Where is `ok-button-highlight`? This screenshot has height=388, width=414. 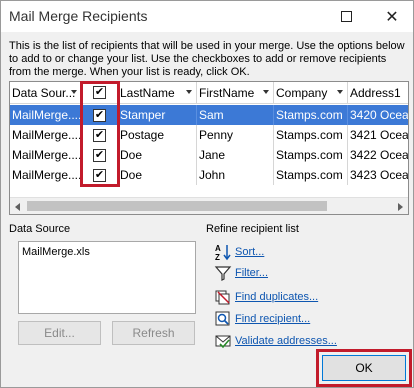
ok-button-highlight is located at coordinates (364, 368).